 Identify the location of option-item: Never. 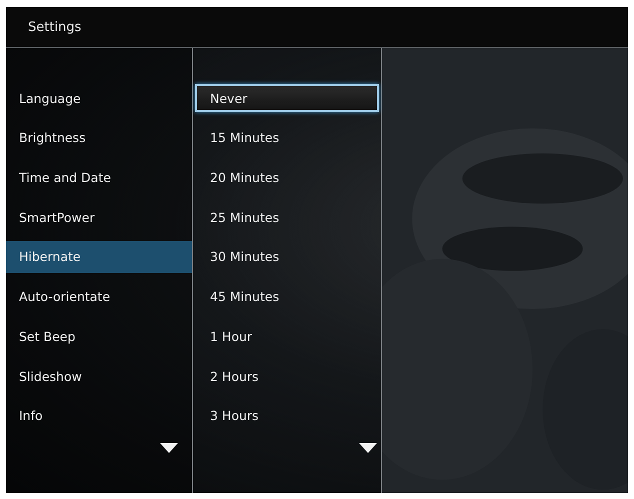
(287, 98).